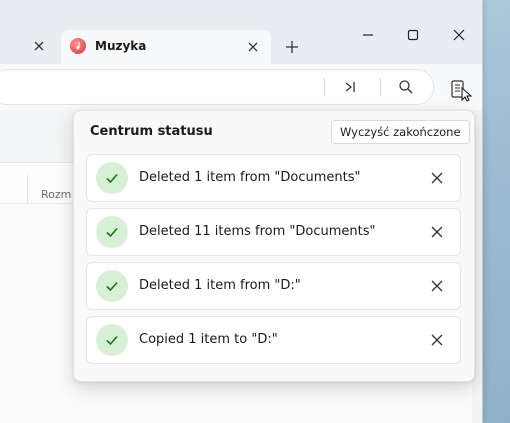 This screenshot has width=510, height=423. I want to click on status-item: Copied 1 item to "D:", so click(273, 340).